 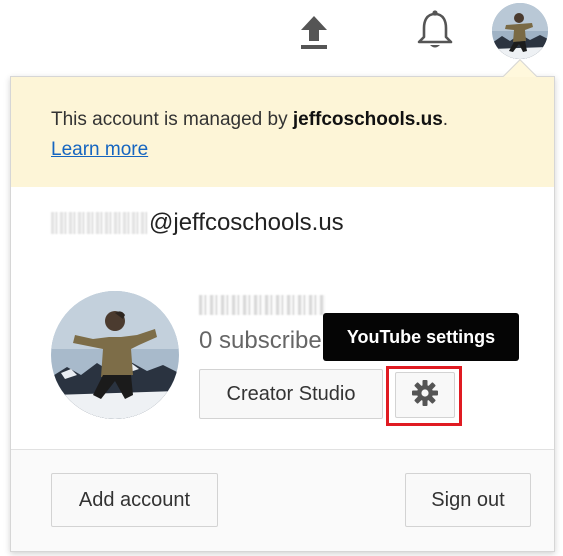 I want to click on account-avatar, so click(x=520, y=31).